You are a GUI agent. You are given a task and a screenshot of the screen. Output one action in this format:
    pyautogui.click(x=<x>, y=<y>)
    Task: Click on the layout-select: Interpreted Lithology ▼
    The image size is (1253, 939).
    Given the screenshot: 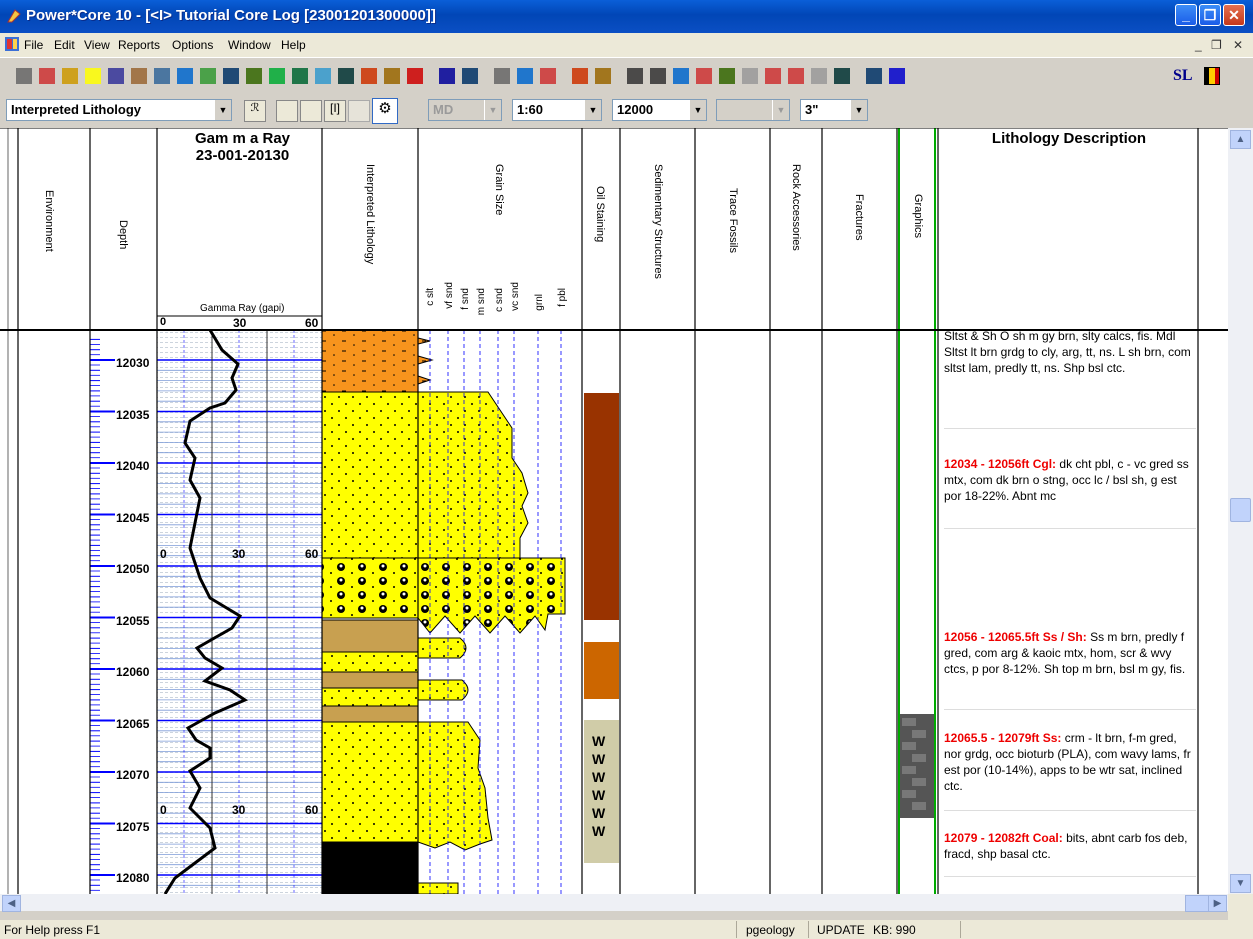 What is the action you would take?
    pyautogui.click(x=119, y=110)
    